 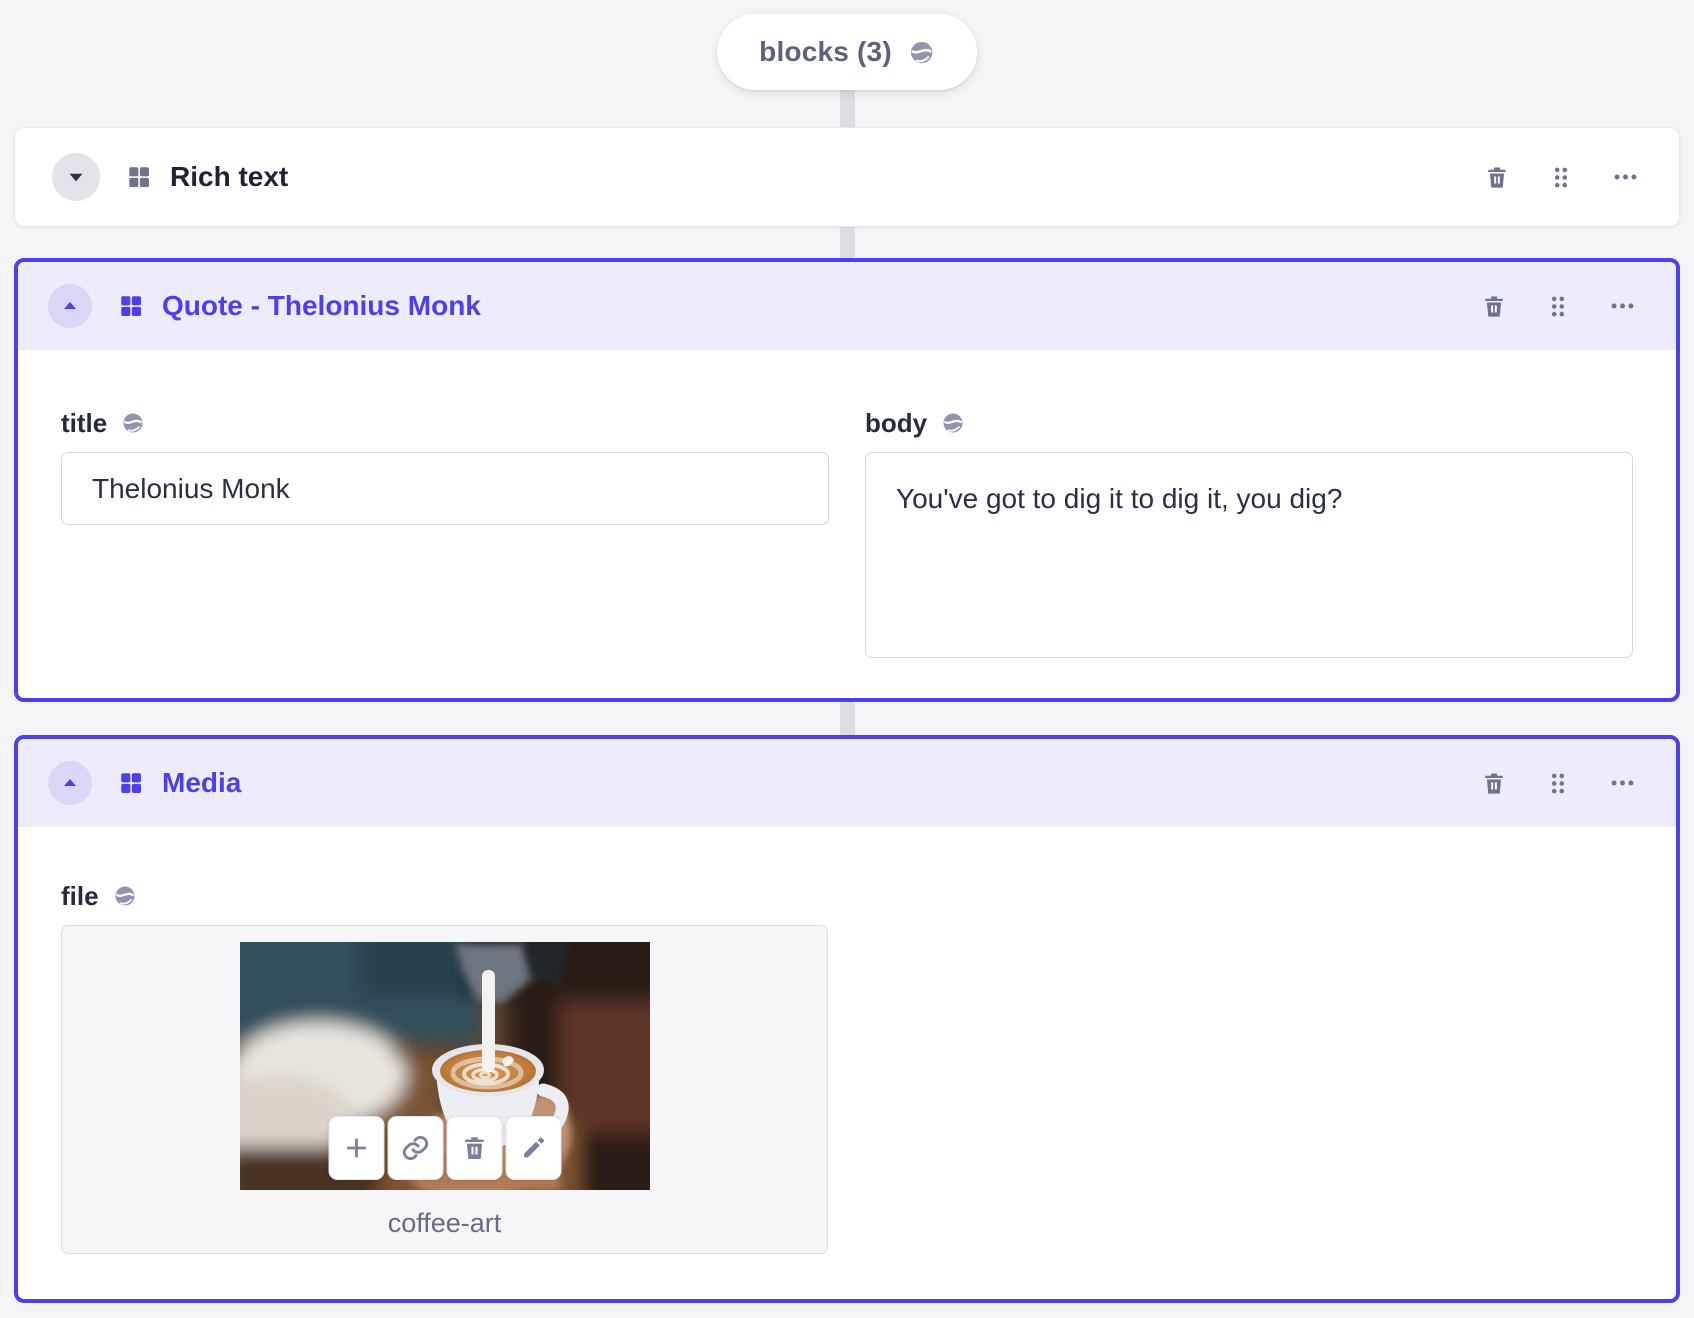 What do you see at coordinates (444, 1223) in the screenshot?
I see `file-name: coffee-art` at bounding box center [444, 1223].